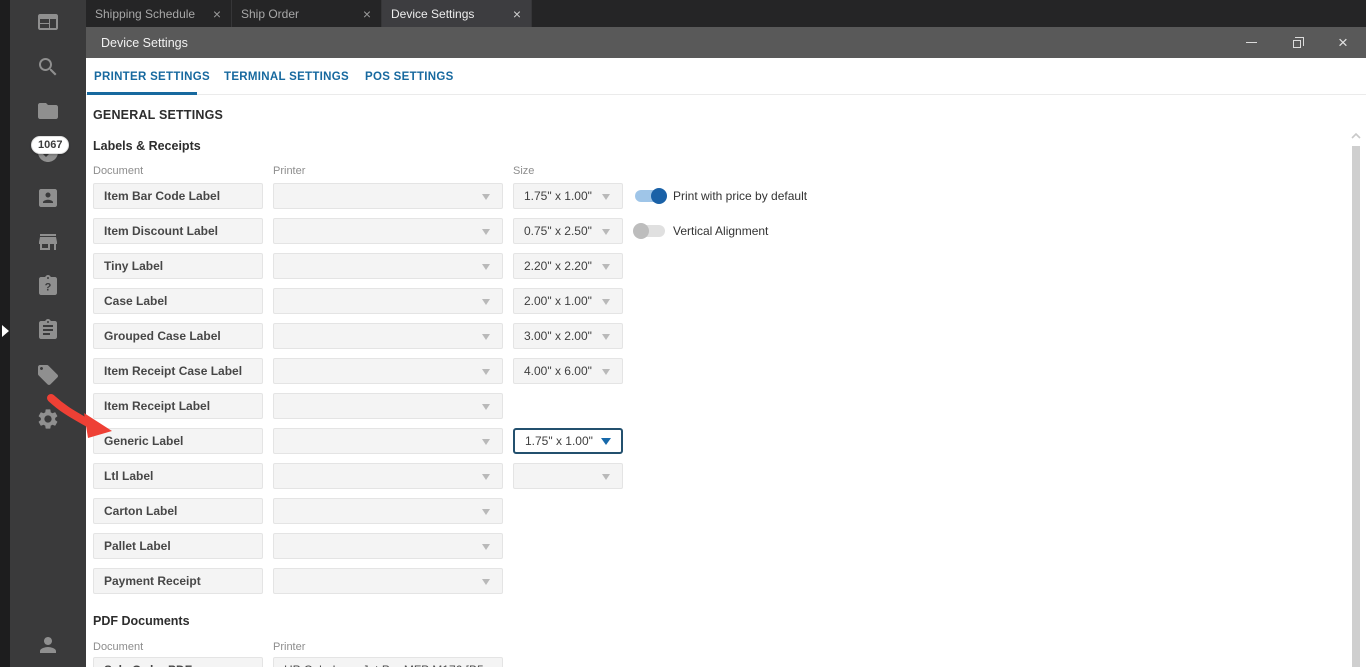 This screenshot has height=667, width=1366. I want to click on minimize-icon, so click(1251, 42).